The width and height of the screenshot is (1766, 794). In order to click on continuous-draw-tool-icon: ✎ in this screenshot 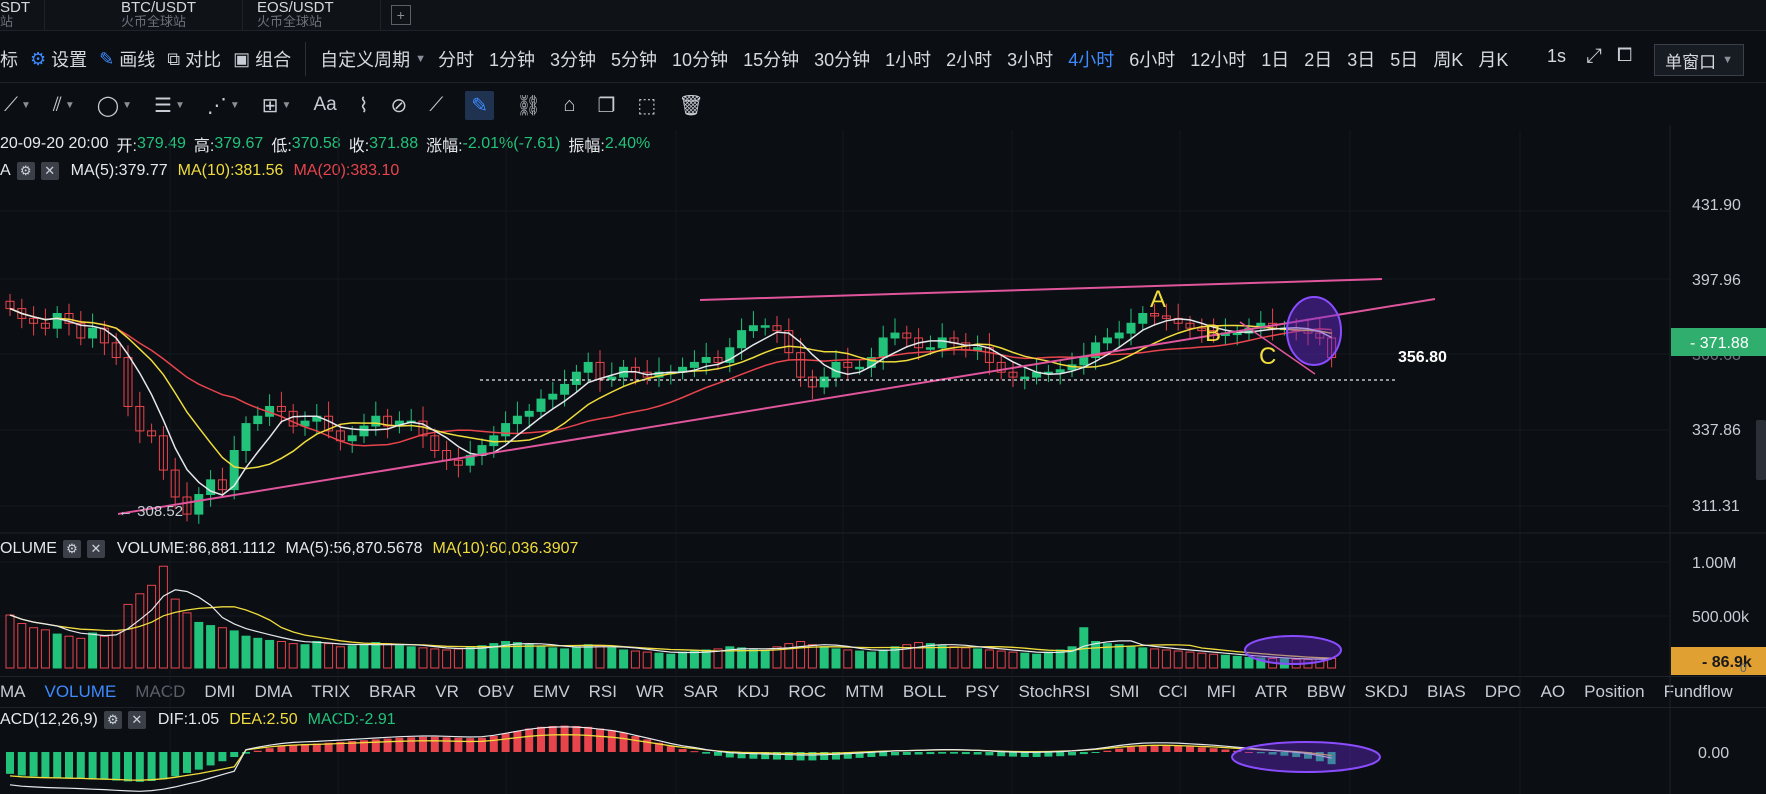, I will do `click(479, 105)`.